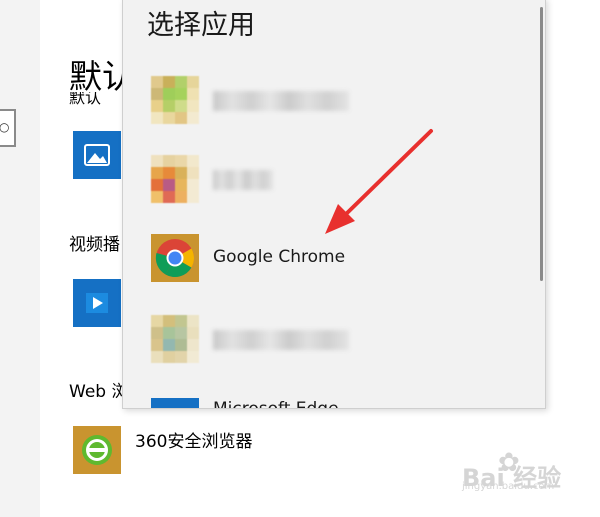  I want to click on 360-browser-icon, so click(97, 450).